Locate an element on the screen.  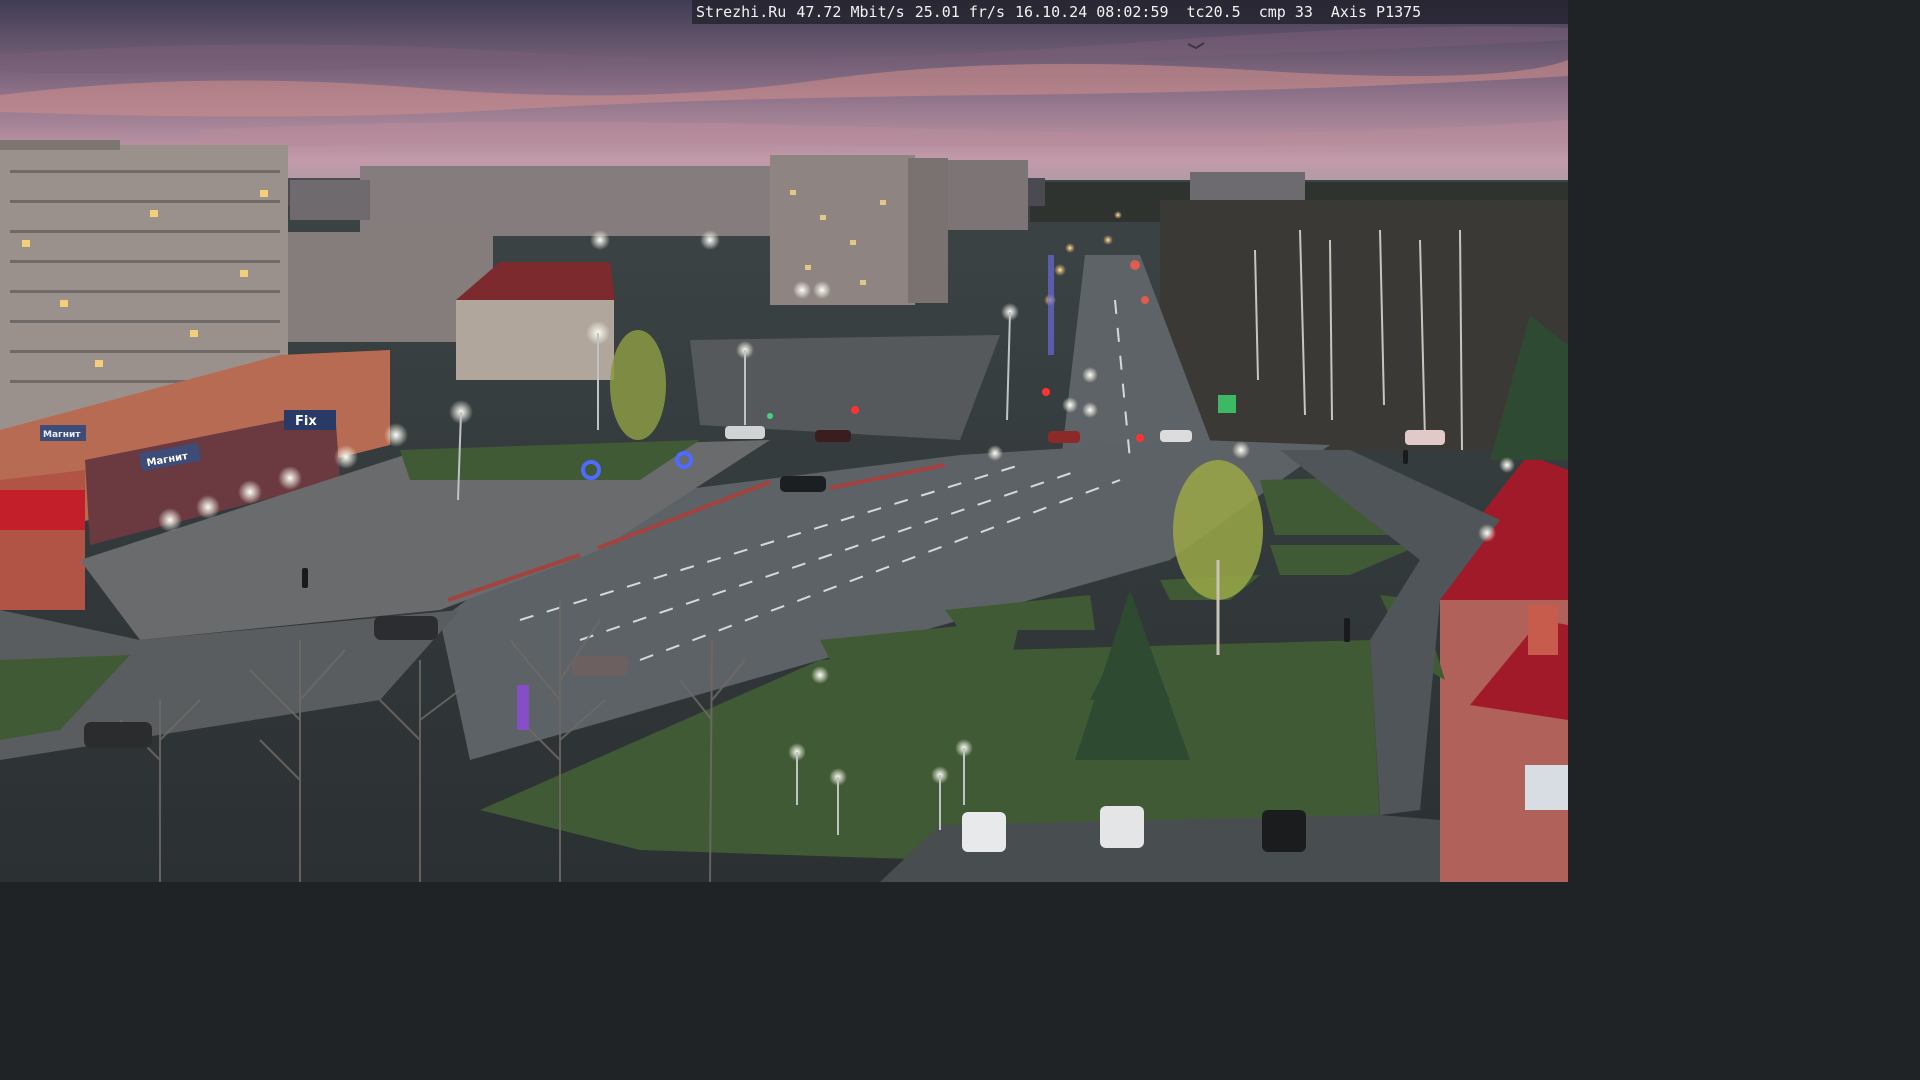
overlay-tc: tc20.5 is located at coordinates (1213, 12).